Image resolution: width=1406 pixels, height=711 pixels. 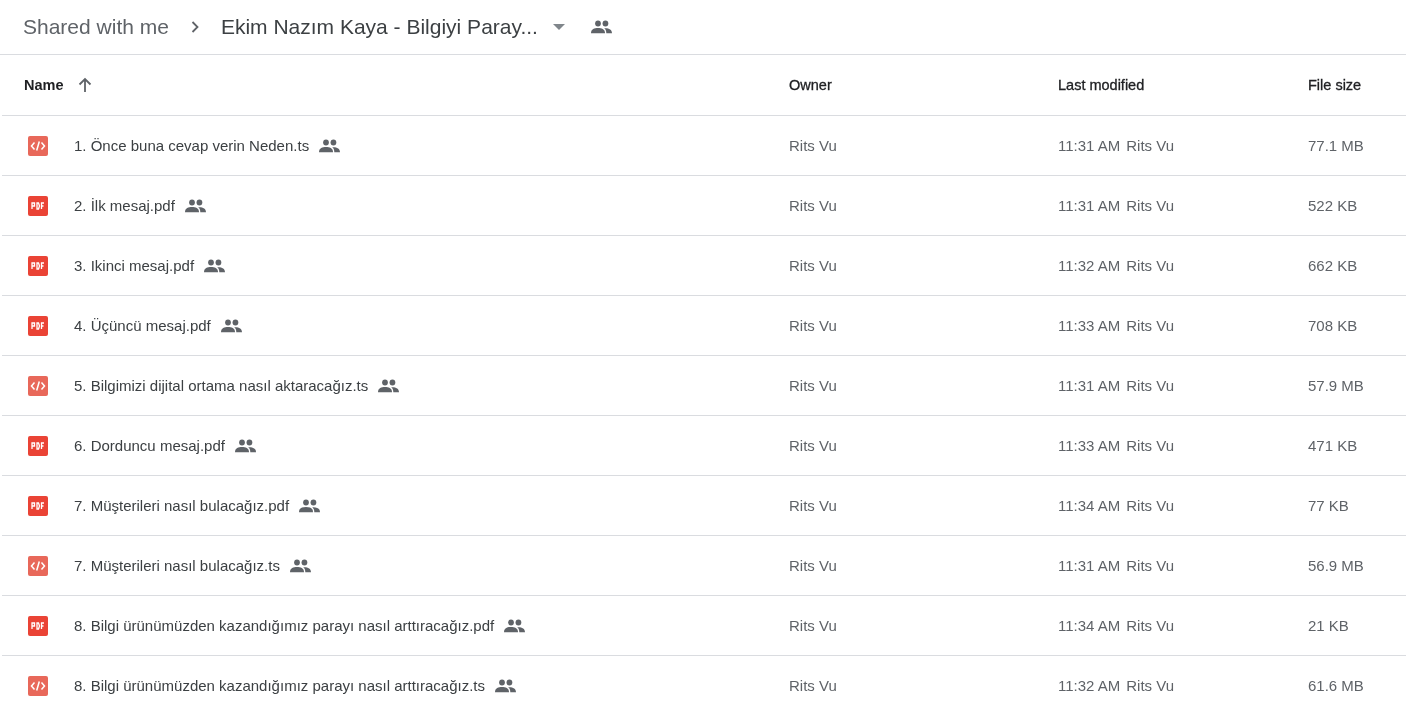 I want to click on file-size: 57.9 MB, so click(x=1336, y=385).